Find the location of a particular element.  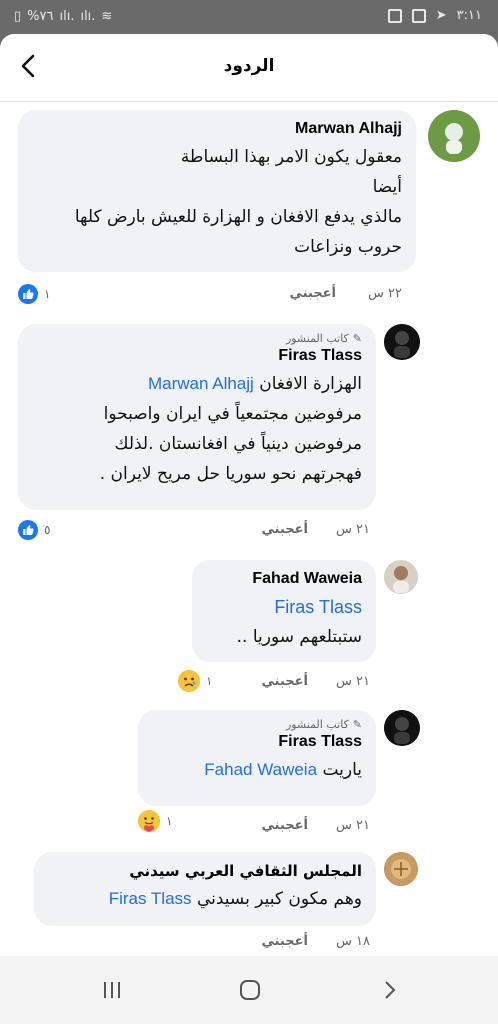

sad-reaction-icon is located at coordinates (189, 681).